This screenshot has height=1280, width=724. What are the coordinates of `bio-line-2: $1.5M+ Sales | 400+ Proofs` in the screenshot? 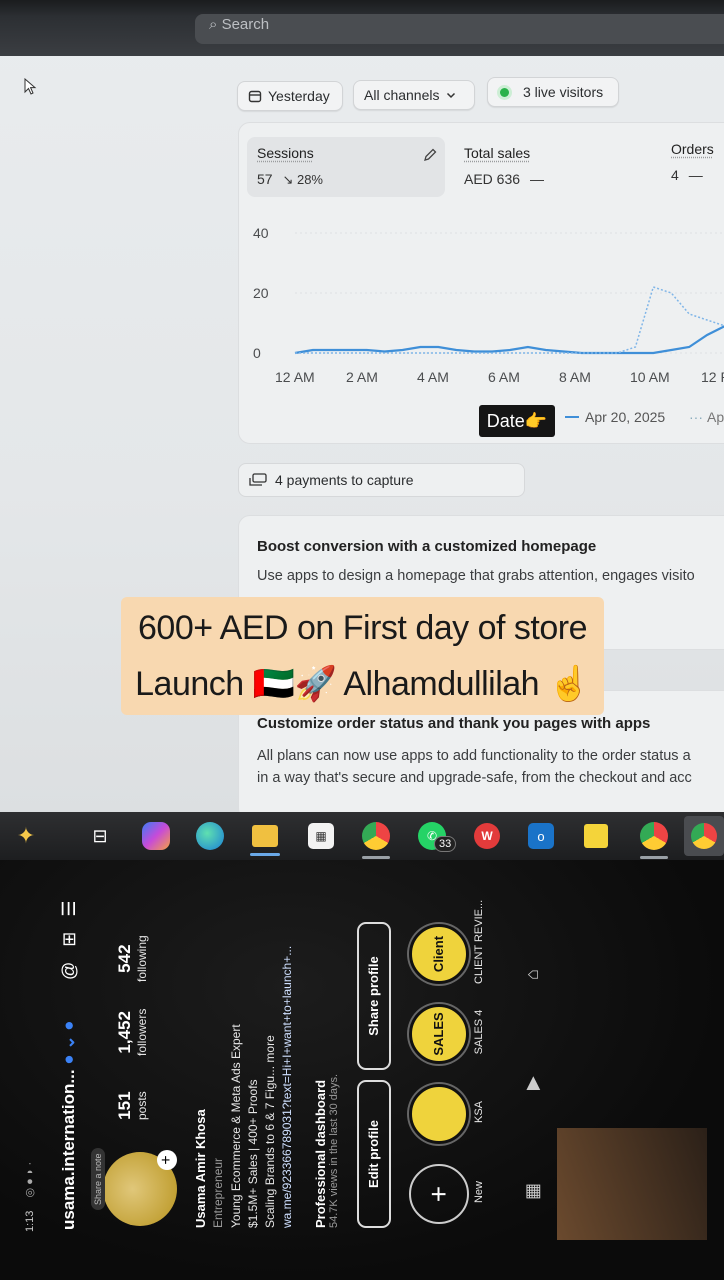 It's located at (253, 1153).